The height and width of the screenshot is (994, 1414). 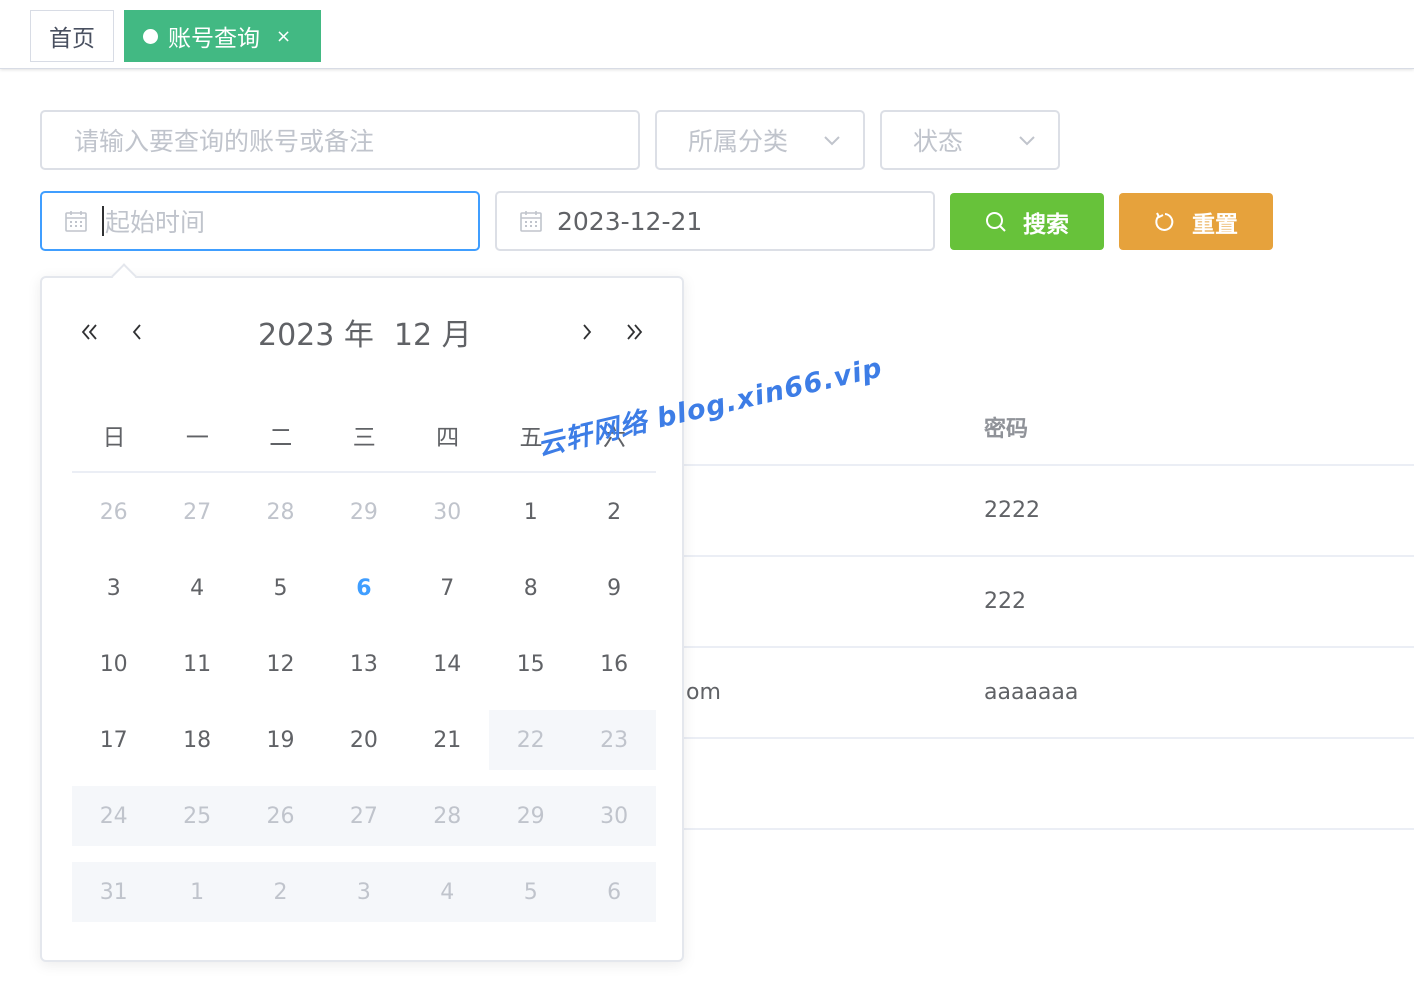 I want to click on tag-account-query: 账号查询 ×, so click(x=222, y=36).